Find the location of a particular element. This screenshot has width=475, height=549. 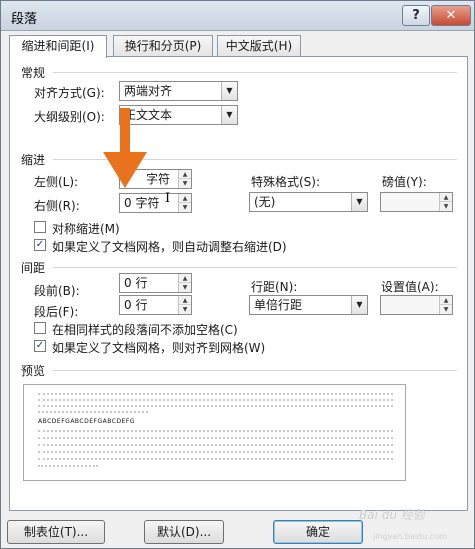

right-indent-spinner: ▲ ▼ is located at coordinates (184, 203).